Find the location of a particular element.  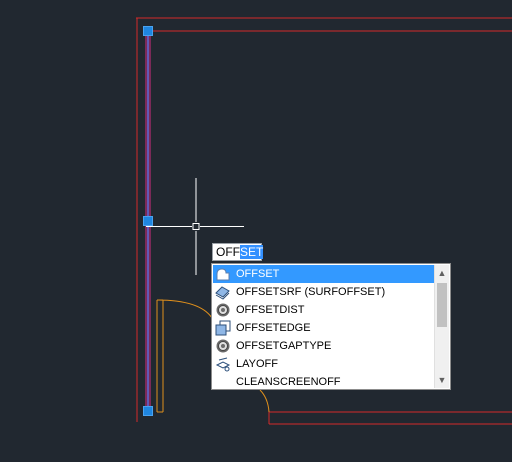

autocomplete-item-offsetgaptype: OFFSETGAPTYPE is located at coordinates (323, 346).